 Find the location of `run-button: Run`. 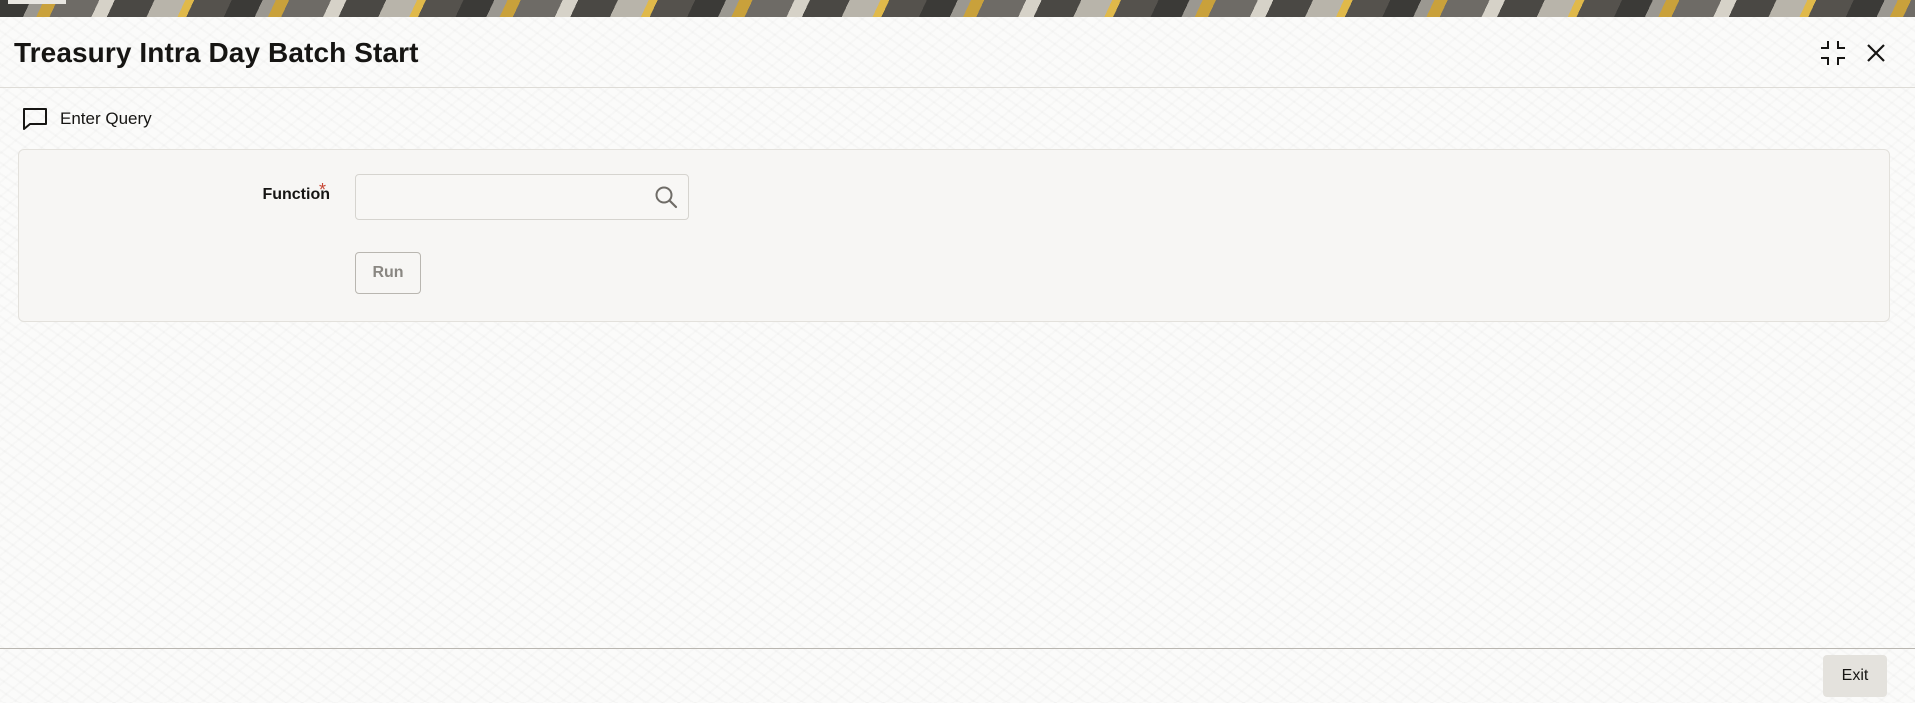

run-button: Run is located at coordinates (388, 273).